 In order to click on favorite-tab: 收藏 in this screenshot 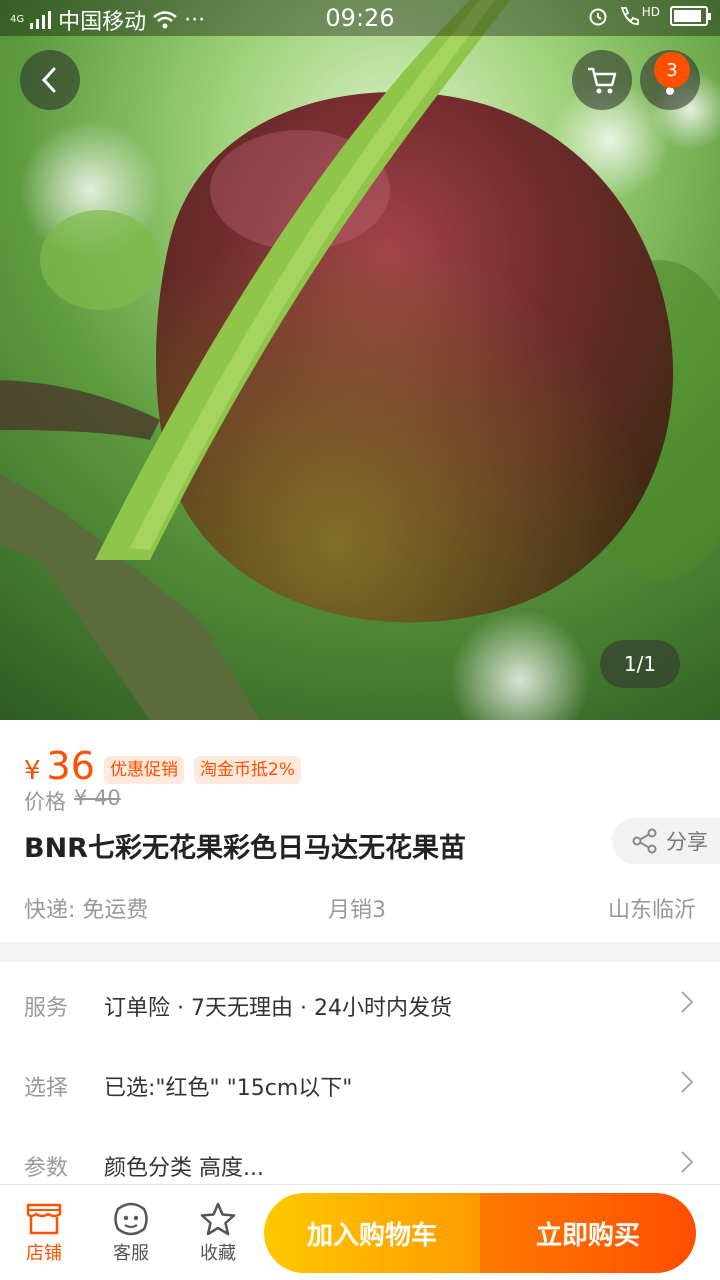, I will do `click(218, 1232)`.